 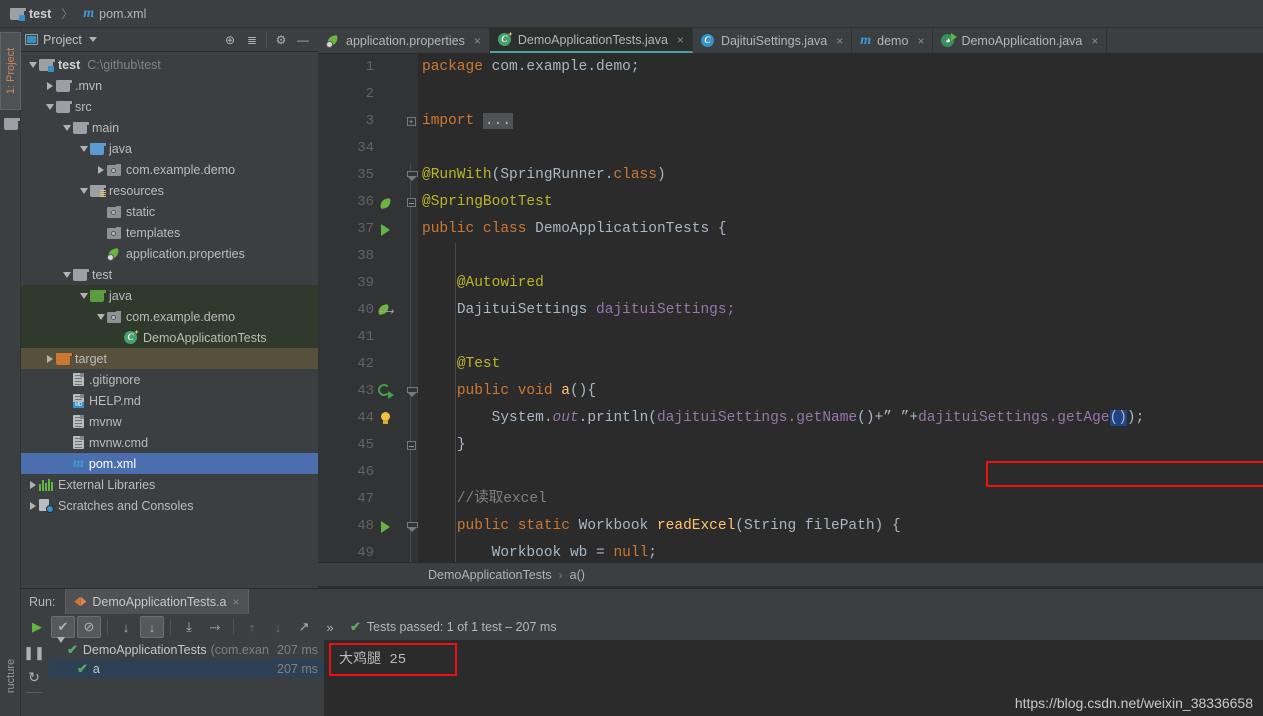 I want to click on sidebar-item-structure-tab: ructure, so click(x=10, y=676).